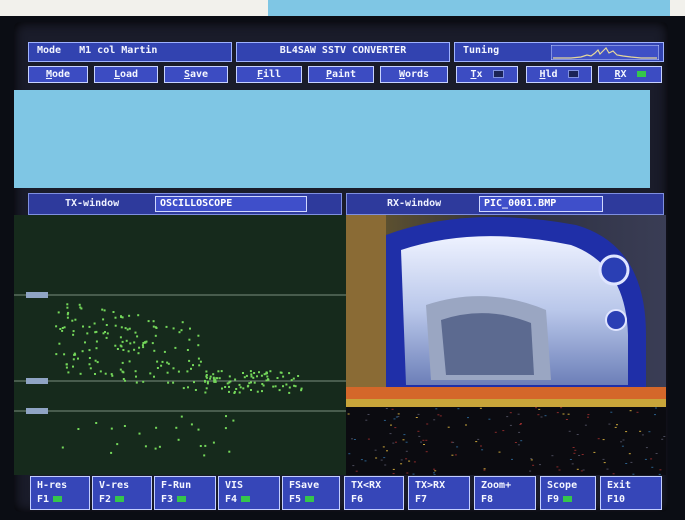  What do you see at coordinates (37, 411) in the screenshot?
I see `level-marker-low` at bounding box center [37, 411].